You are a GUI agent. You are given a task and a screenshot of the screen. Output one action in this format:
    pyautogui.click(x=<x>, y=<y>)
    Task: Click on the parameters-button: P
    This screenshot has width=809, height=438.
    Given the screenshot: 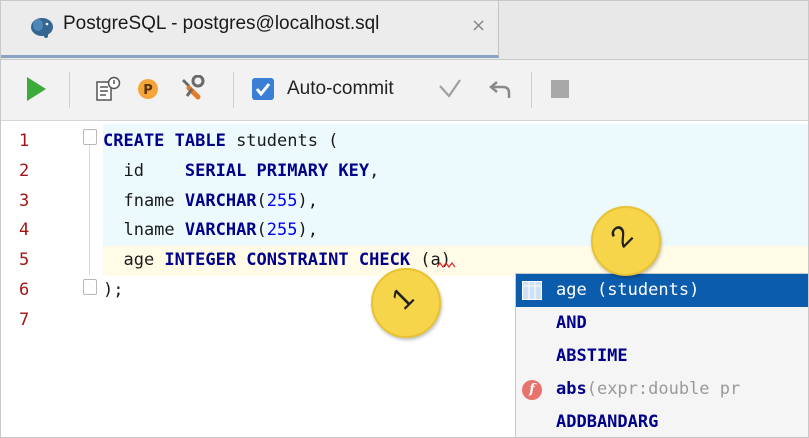 What is the action you would take?
    pyautogui.click(x=148, y=89)
    